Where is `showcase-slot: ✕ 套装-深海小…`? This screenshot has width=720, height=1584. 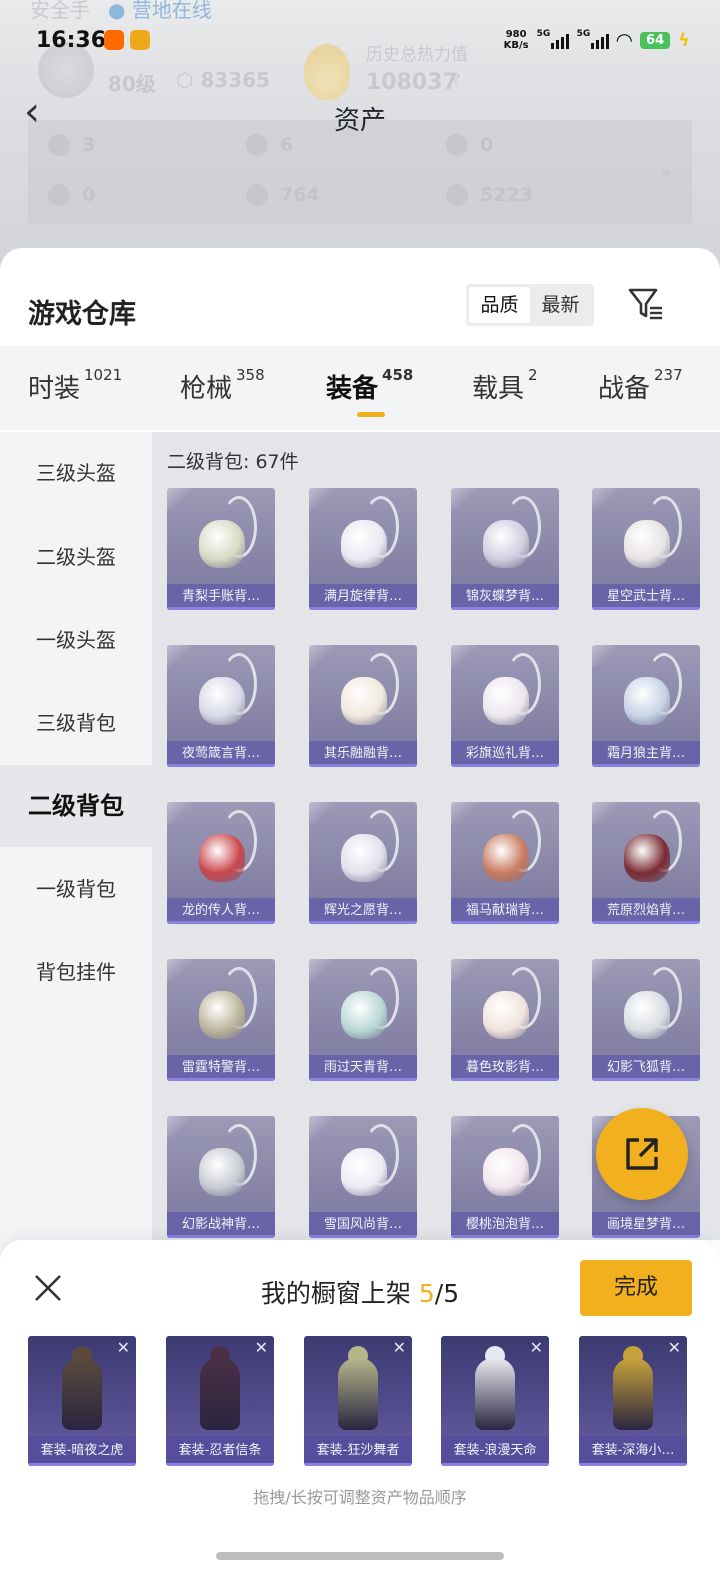 showcase-slot: ✕ 套装-深海小… is located at coordinates (633, 1401).